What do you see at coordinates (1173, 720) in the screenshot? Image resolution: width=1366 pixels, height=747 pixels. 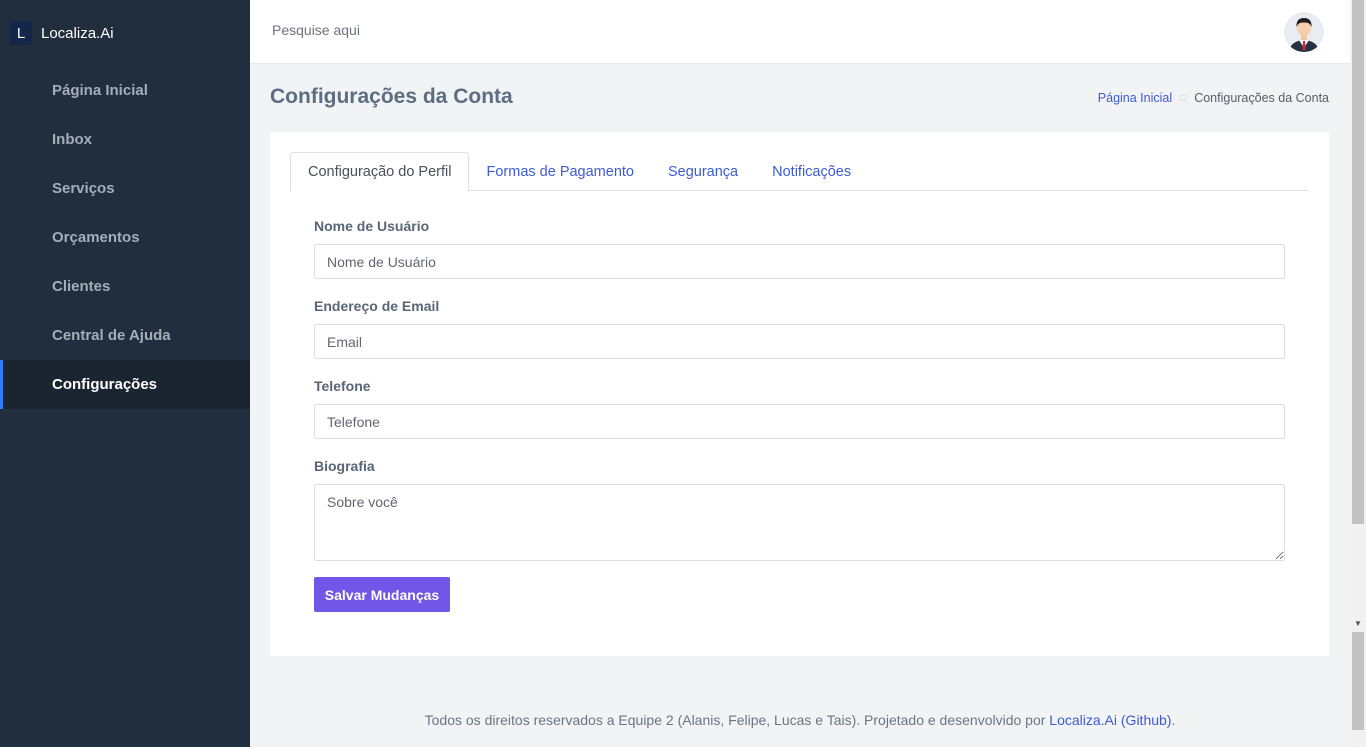 I see `footer-end: .` at bounding box center [1173, 720].